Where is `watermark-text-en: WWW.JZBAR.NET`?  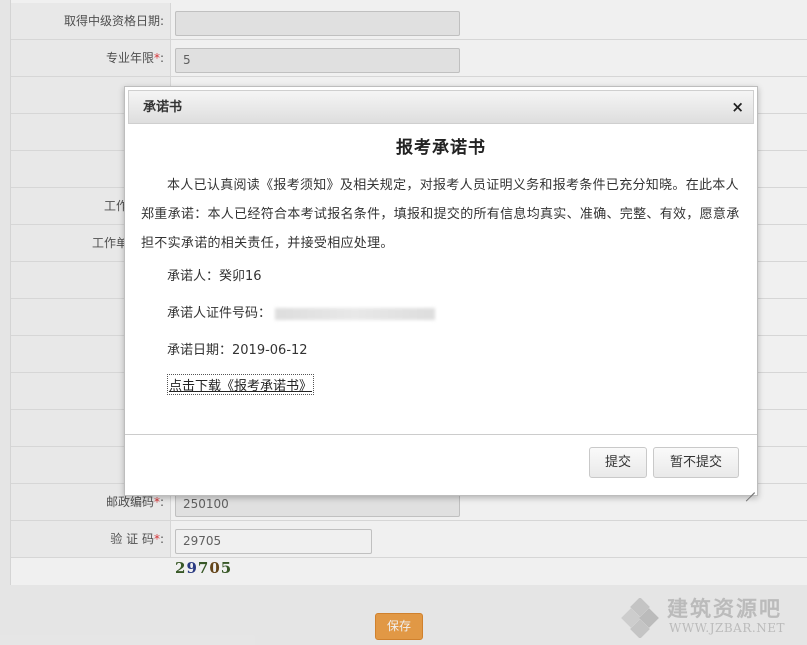
watermark-text-en: WWW.JZBAR.NET is located at coordinates (727, 628).